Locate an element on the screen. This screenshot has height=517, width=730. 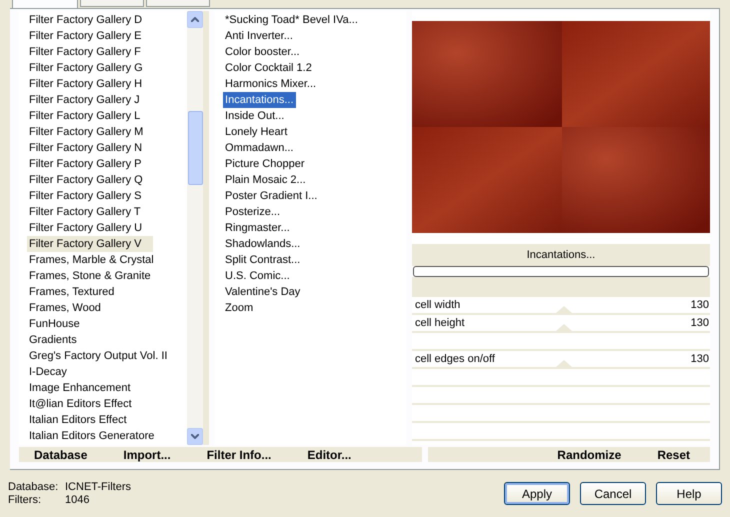
status-label: Filters: is located at coordinates (25, 500).